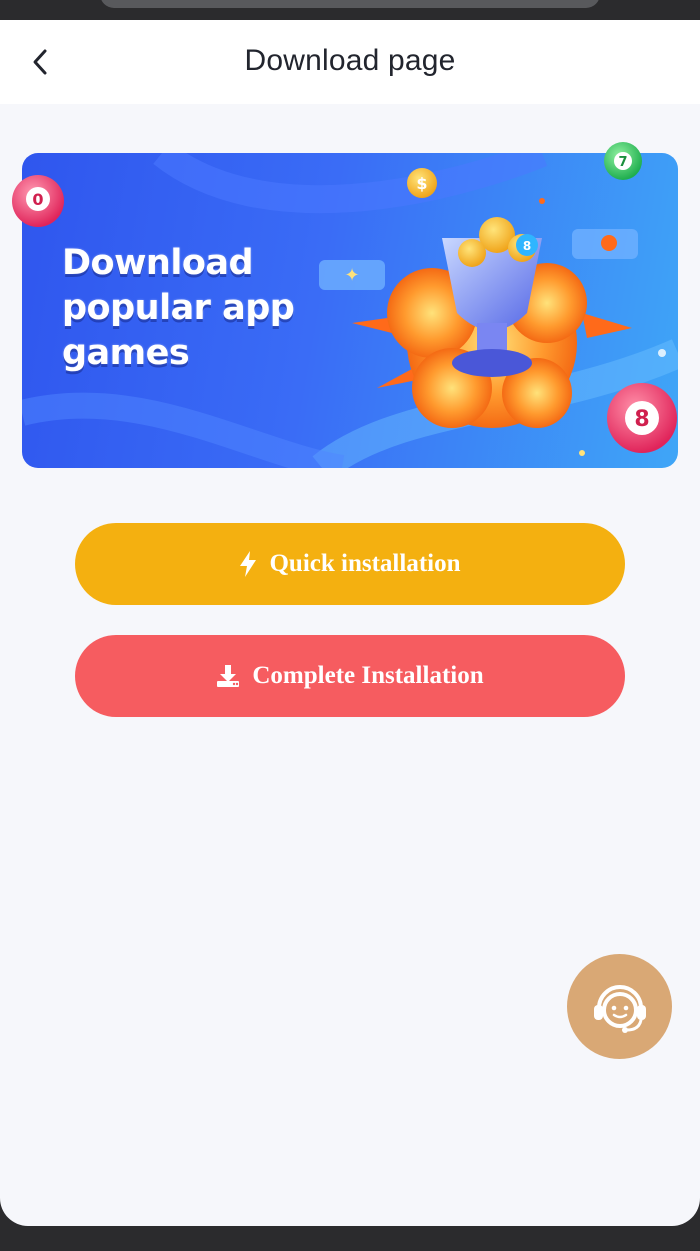 This screenshot has width=700, height=1251. I want to click on banner-headline: Download popular app games, so click(212, 308).